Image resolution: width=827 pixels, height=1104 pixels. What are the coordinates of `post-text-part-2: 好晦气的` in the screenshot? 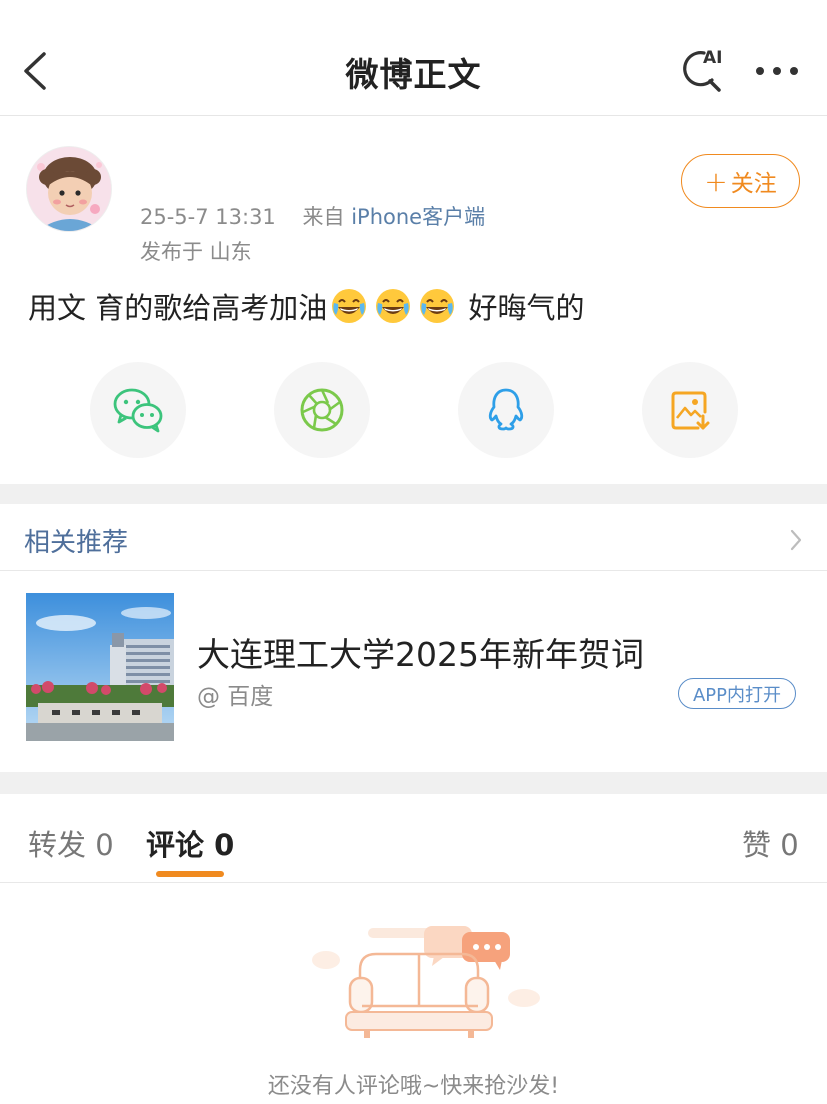 It's located at (526, 308).